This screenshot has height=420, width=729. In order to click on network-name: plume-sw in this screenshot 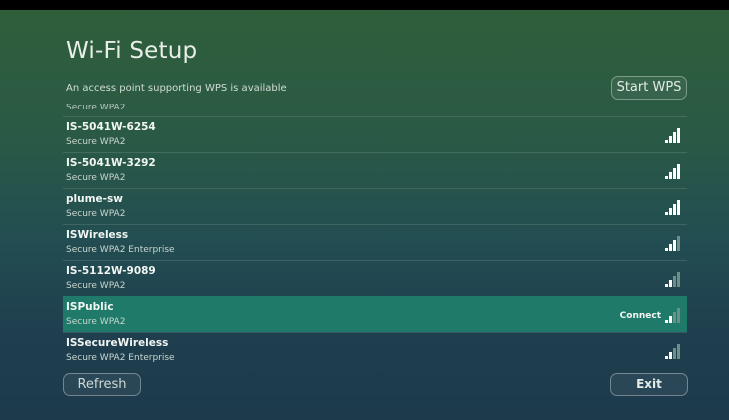, I will do `click(94, 199)`.